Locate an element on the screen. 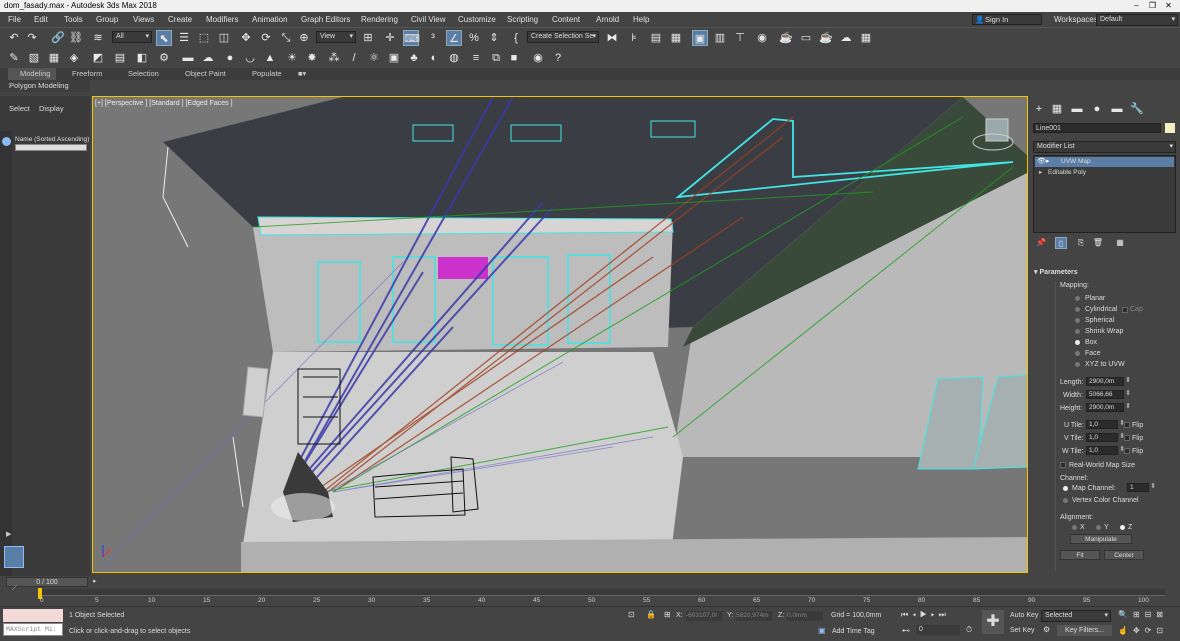  material-editor-icon: ◉ is located at coordinates (762, 38).